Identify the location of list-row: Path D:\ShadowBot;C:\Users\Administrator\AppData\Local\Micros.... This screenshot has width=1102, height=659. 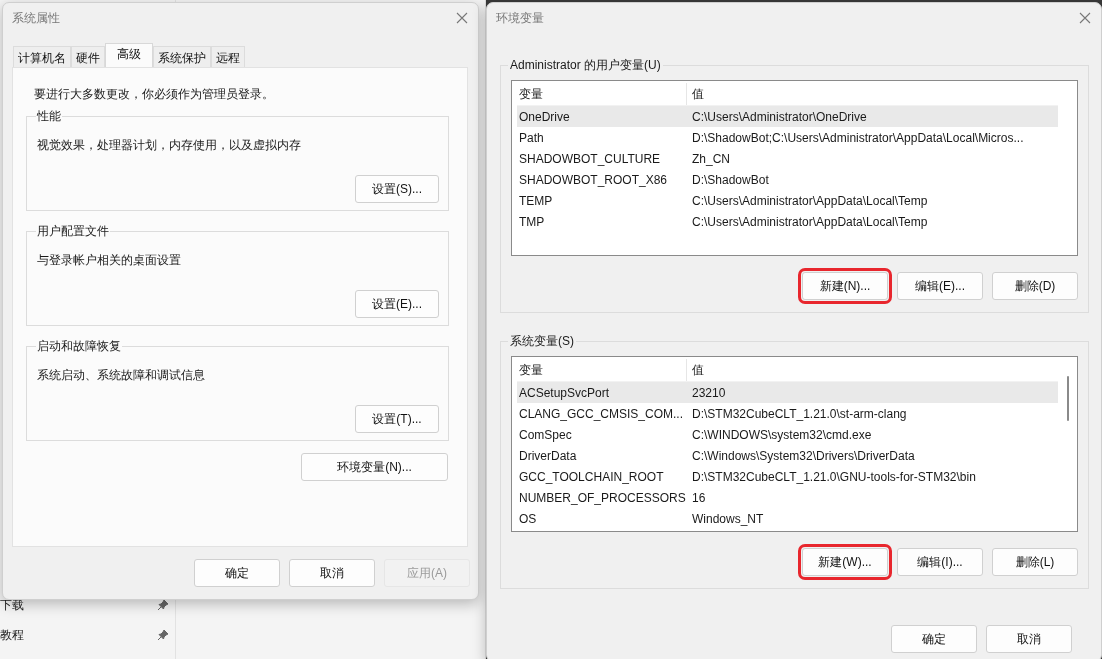
(787, 137).